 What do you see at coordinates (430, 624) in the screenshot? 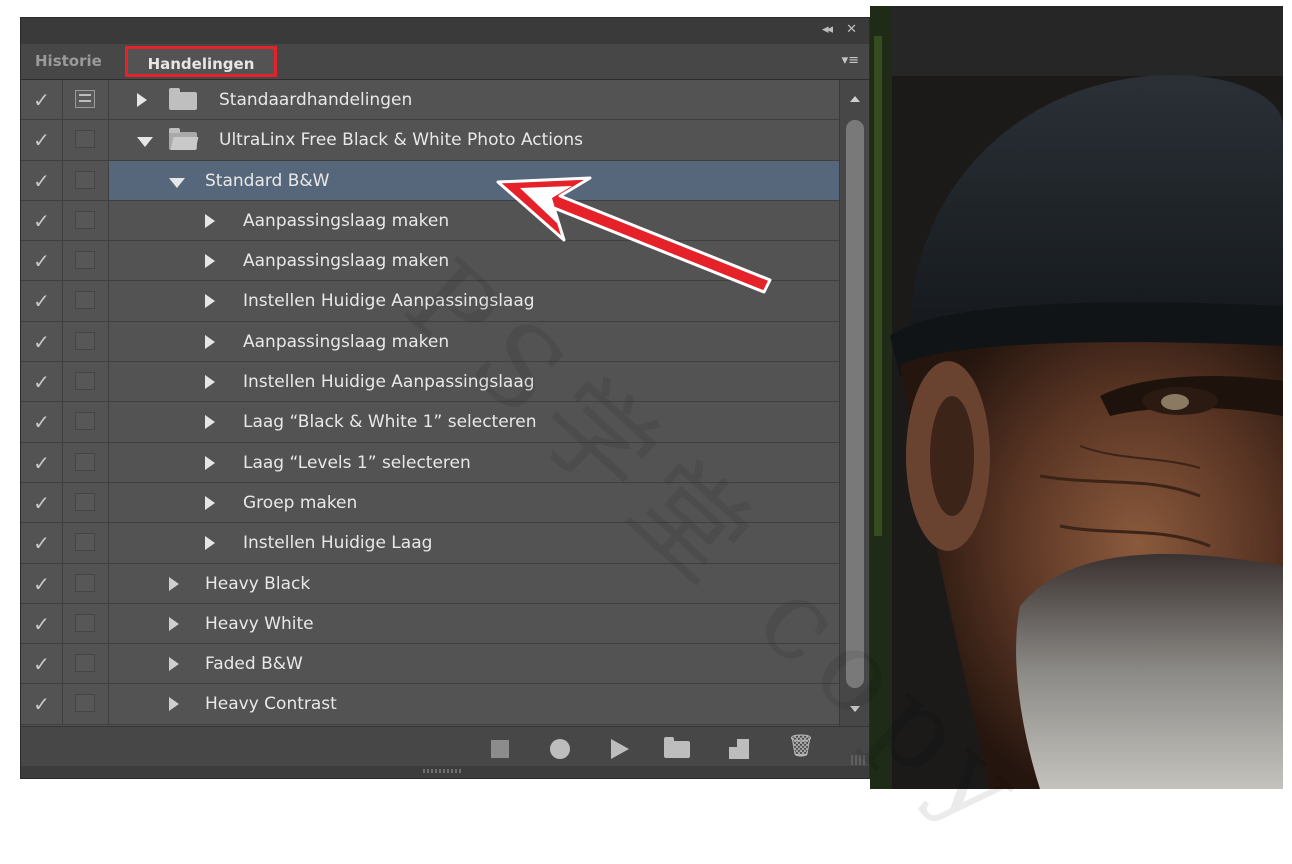
I see `action-row: ✓ Heavy White` at bounding box center [430, 624].